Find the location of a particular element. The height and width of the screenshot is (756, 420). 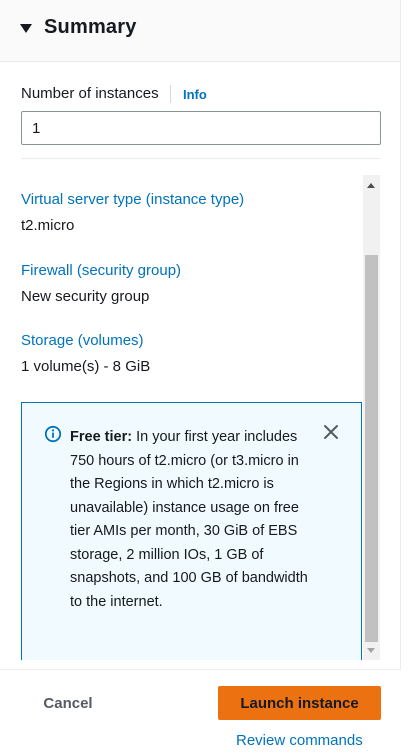

alert-heading: Free tier: is located at coordinates (101, 437).